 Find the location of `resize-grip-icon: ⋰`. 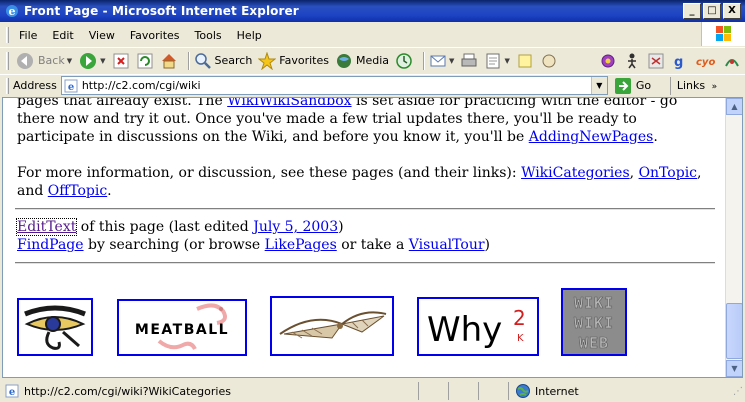

resize-grip-icon: ⋰ is located at coordinates (738, 391).